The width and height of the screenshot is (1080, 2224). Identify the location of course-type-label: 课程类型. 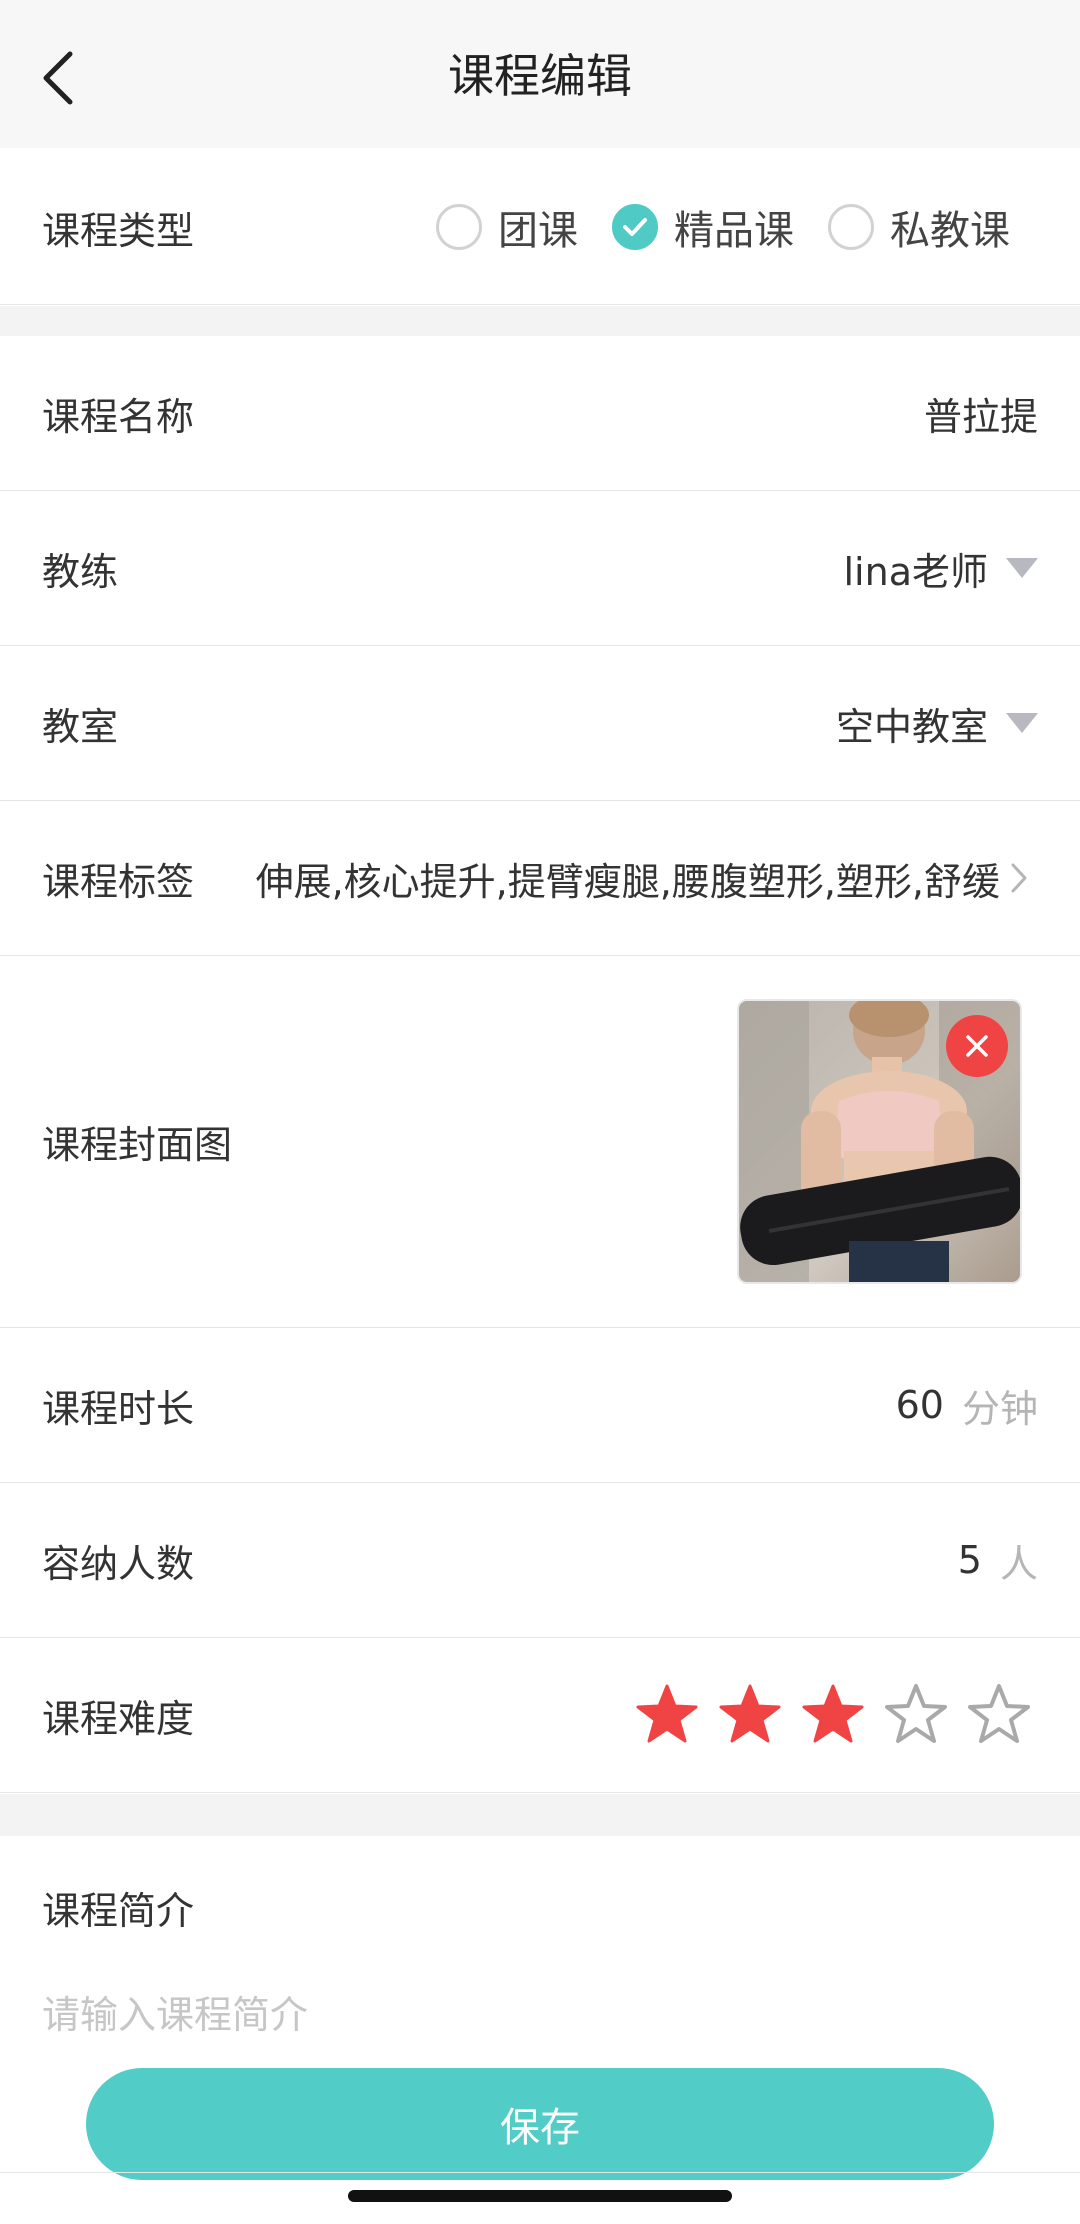
(118, 230).